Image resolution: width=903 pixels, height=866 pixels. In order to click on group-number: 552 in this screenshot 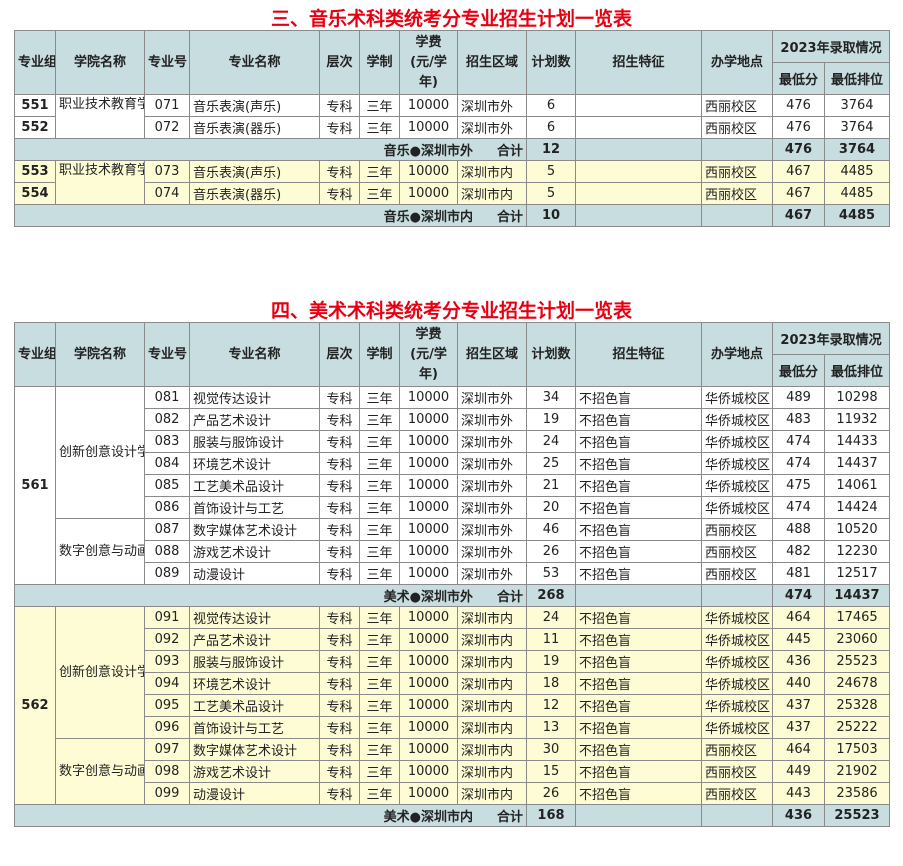, I will do `click(35, 127)`.